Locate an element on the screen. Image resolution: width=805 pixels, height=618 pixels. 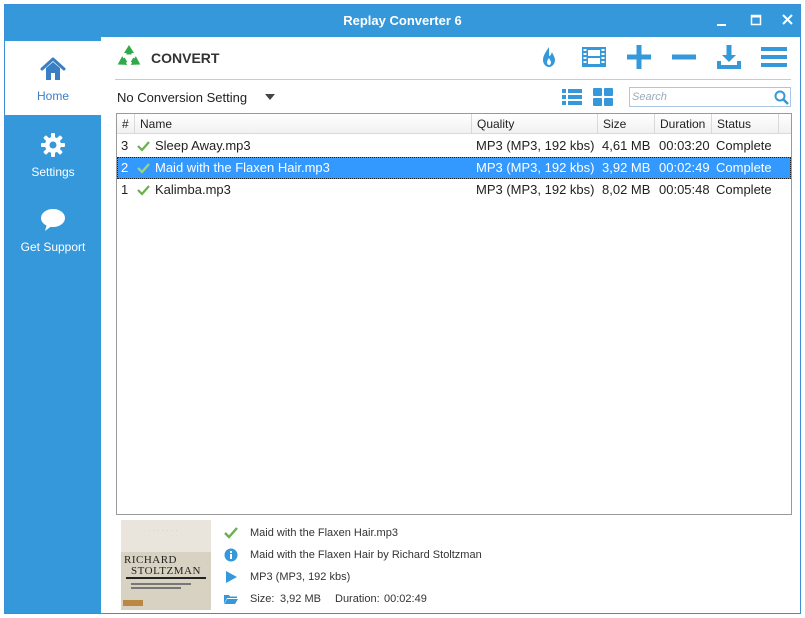
album-art: · · · · · · · RICHARD STOLTZMAN is located at coordinates (166, 565).